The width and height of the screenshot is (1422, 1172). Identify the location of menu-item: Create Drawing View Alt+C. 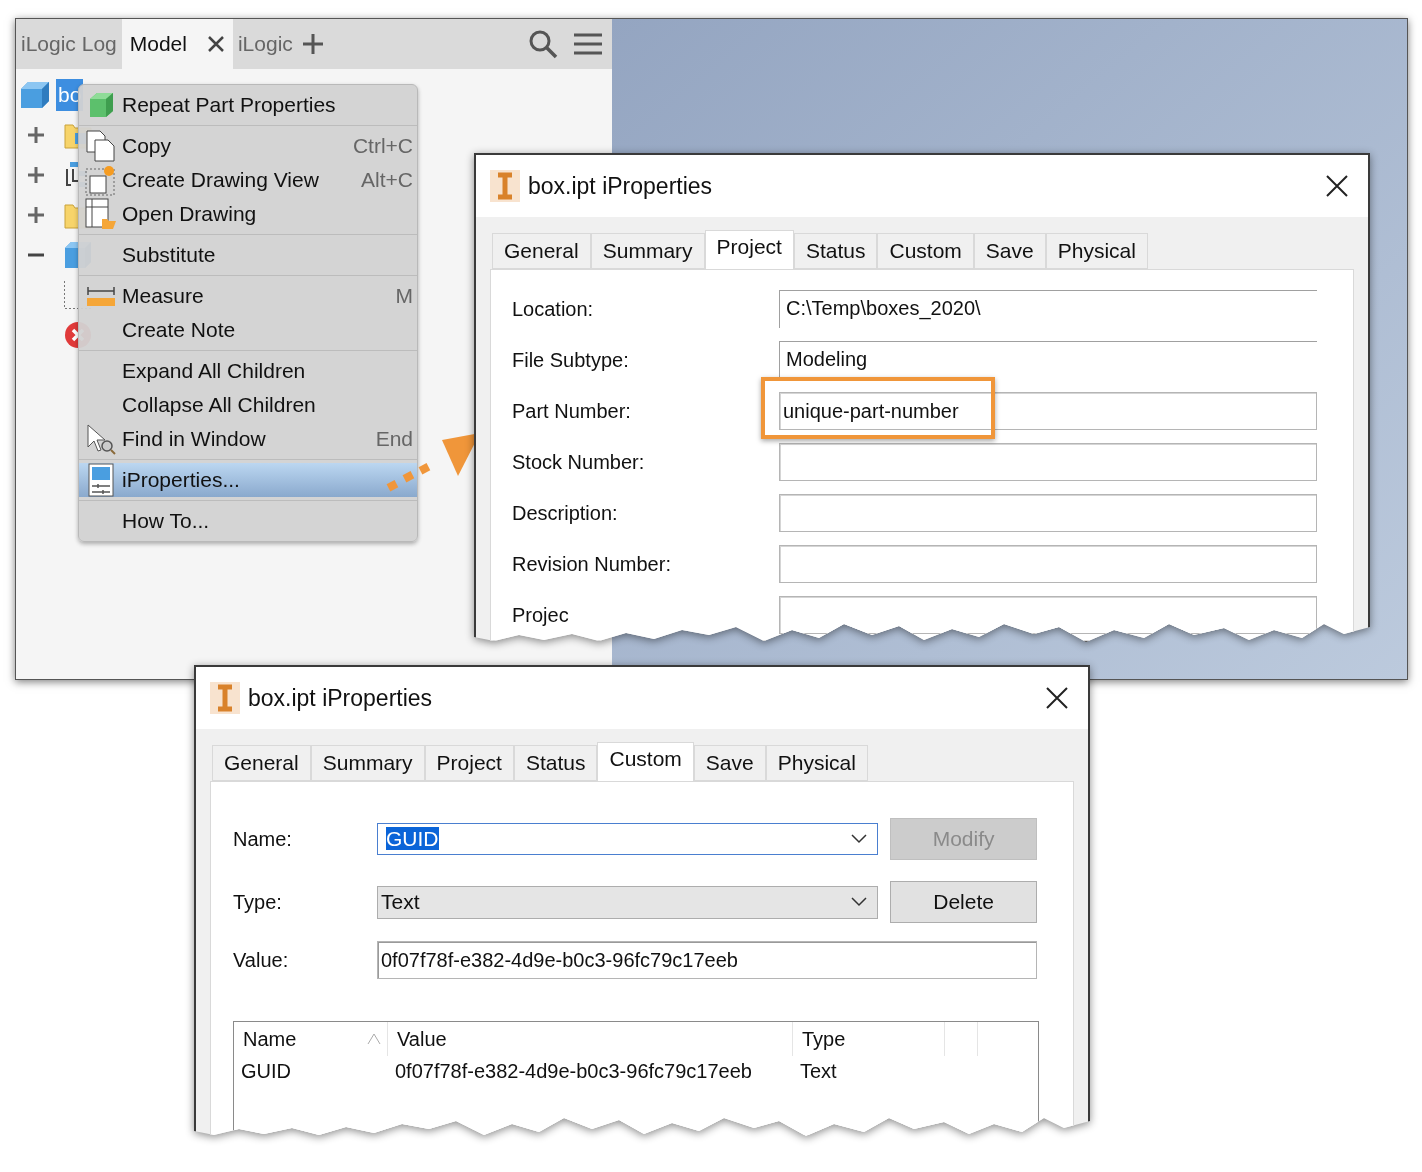
(248, 180).